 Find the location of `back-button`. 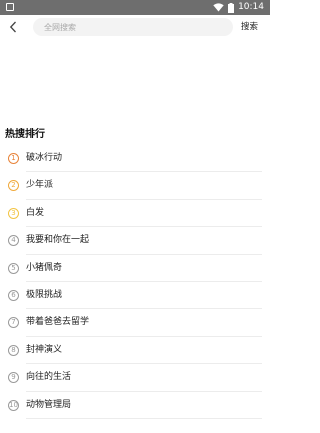

back-button is located at coordinates (13, 27).